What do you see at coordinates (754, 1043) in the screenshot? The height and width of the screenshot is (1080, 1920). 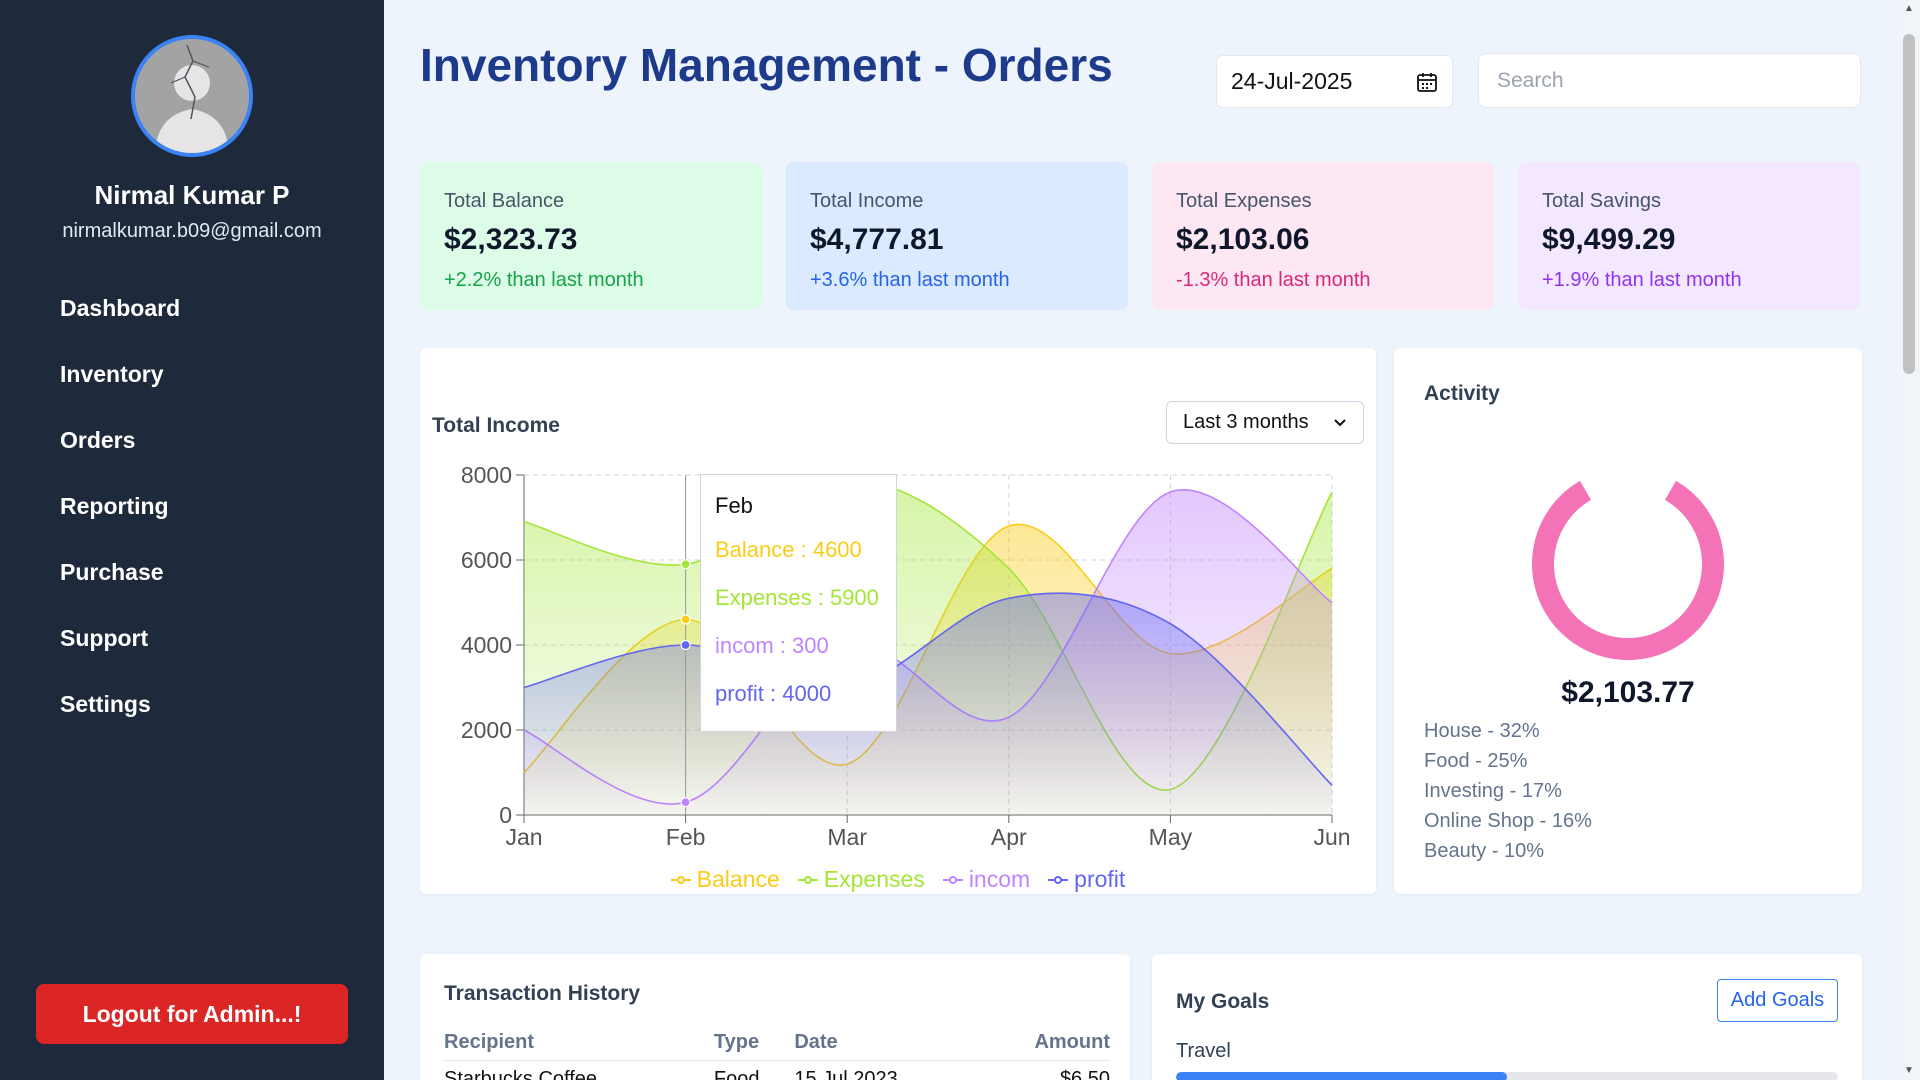 I see `column-header: Type` at bounding box center [754, 1043].